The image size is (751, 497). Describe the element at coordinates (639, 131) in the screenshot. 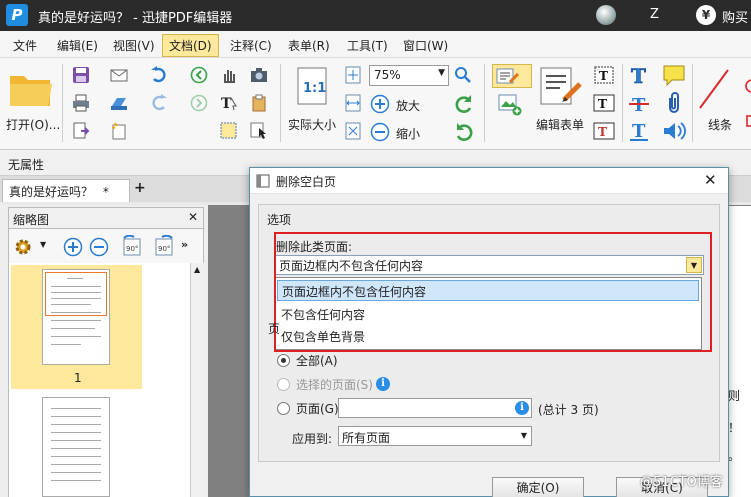

I see `underline-icon: T` at that location.